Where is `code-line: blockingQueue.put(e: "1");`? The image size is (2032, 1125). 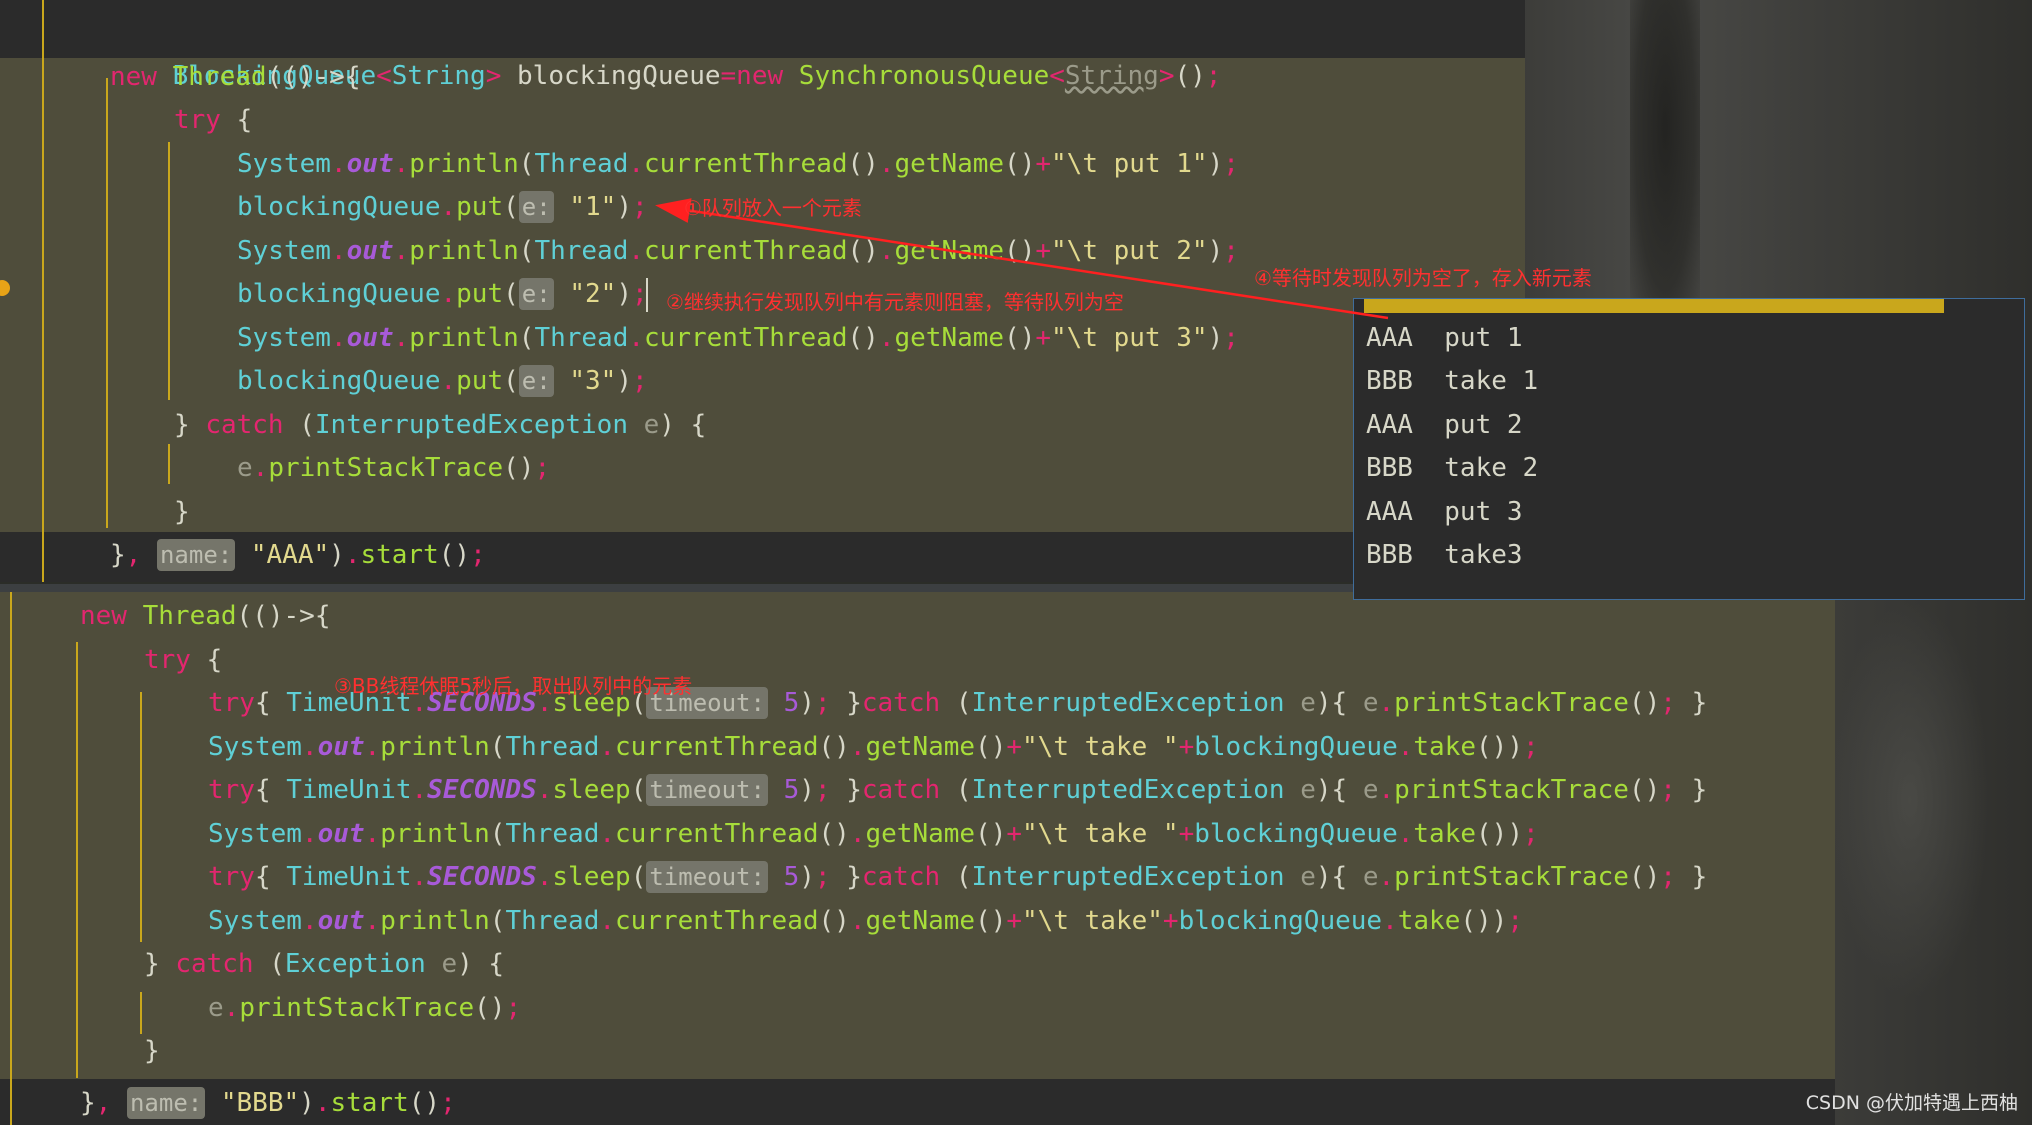
code-line: blockingQueue.put(e: "1"); is located at coordinates (442, 207).